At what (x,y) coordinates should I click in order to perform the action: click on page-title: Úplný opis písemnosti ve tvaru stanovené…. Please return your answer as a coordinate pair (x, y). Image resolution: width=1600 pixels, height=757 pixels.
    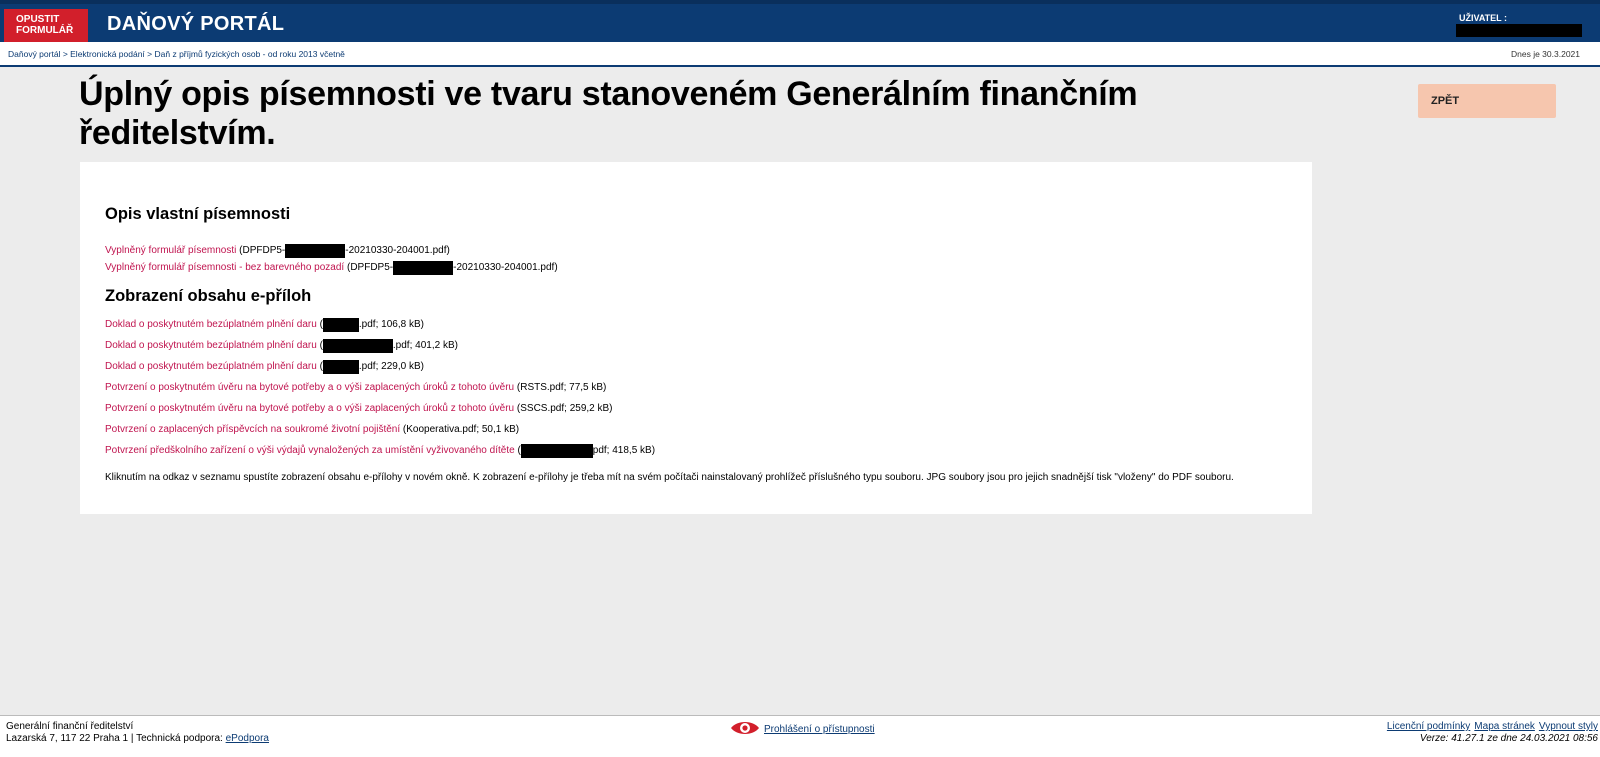
    Looking at the image, I should click on (608, 113).